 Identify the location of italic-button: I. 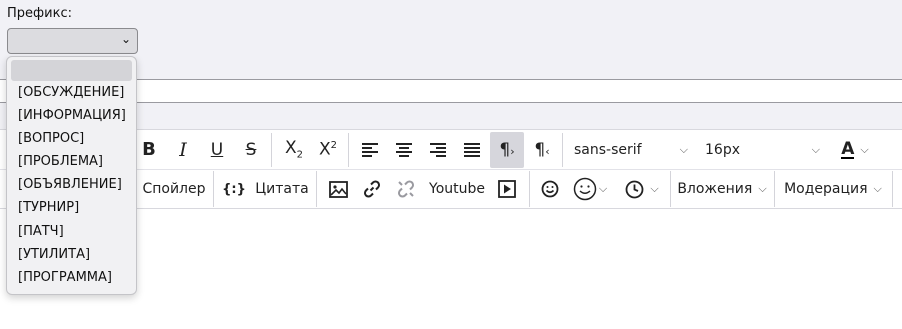
(183, 150).